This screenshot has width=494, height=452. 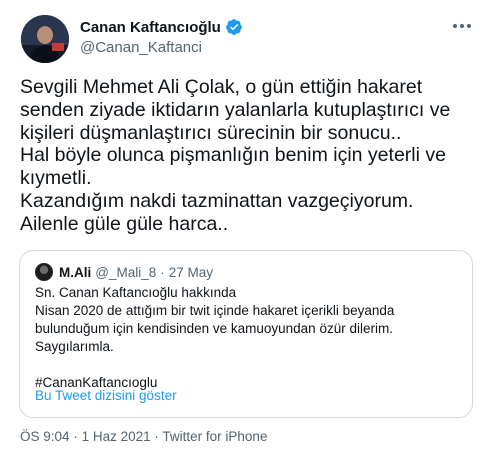 I want to click on verified-badge-icon, so click(x=234, y=27).